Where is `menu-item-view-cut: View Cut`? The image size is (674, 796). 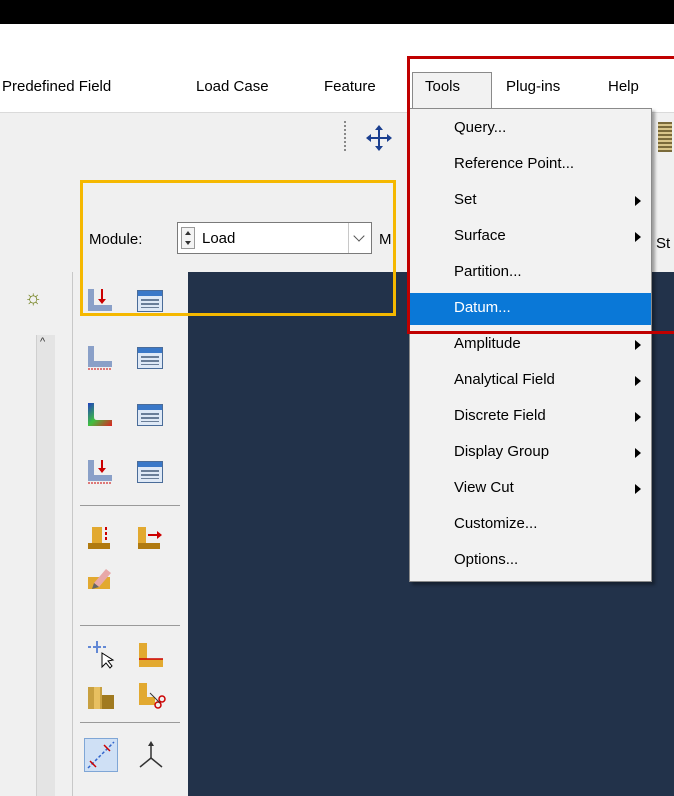
menu-item-view-cut: View Cut is located at coordinates (530, 489).